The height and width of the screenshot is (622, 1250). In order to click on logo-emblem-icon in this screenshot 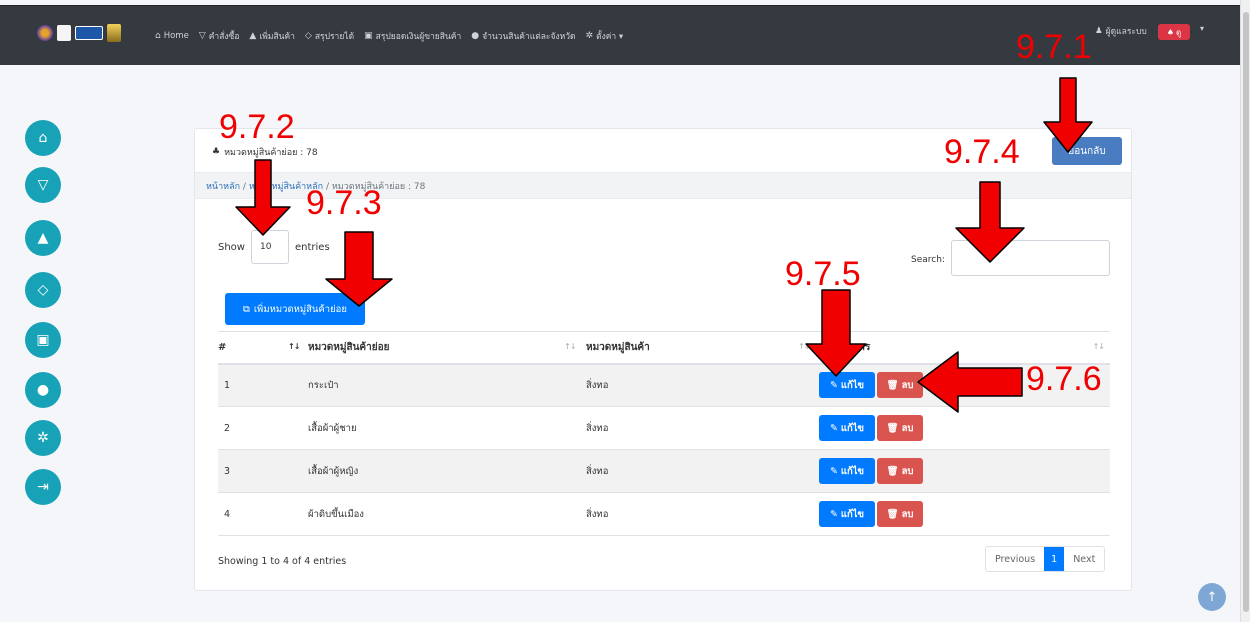, I will do `click(45, 33)`.